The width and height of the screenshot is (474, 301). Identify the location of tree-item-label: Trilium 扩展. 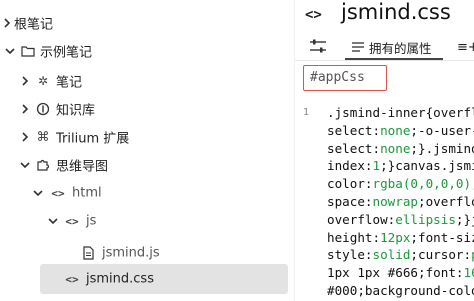
(93, 139).